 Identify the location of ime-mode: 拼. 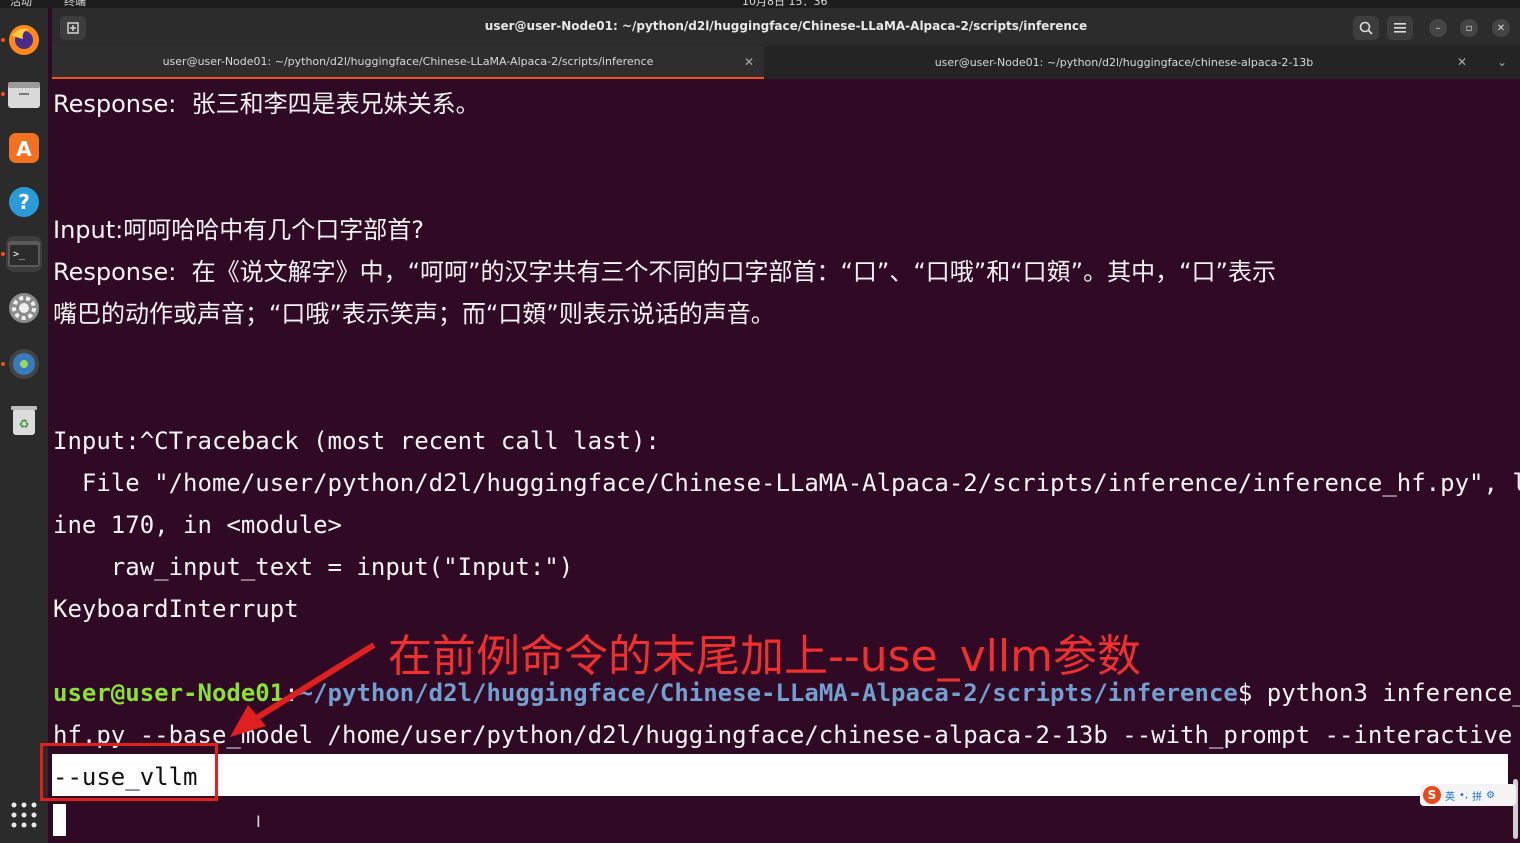
(1477, 795).